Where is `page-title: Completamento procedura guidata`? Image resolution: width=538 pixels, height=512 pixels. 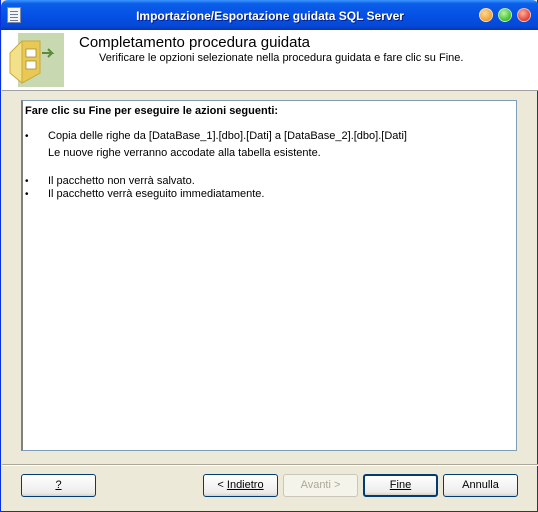
page-title: Completamento procedura guidata is located at coordinates (194, 42).